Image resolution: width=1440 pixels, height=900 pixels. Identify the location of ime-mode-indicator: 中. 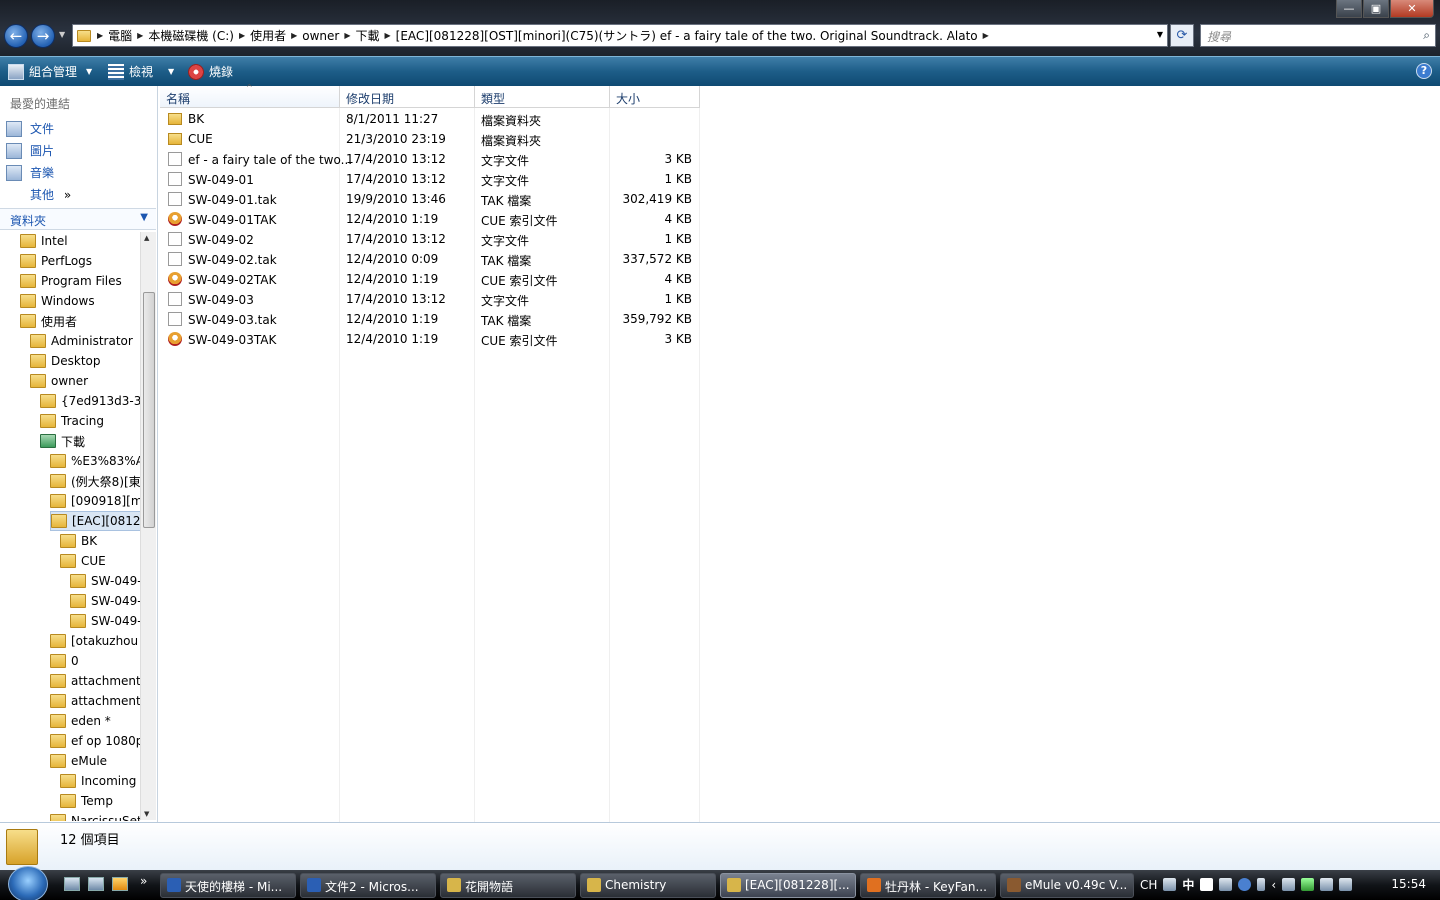
(1188, 884).